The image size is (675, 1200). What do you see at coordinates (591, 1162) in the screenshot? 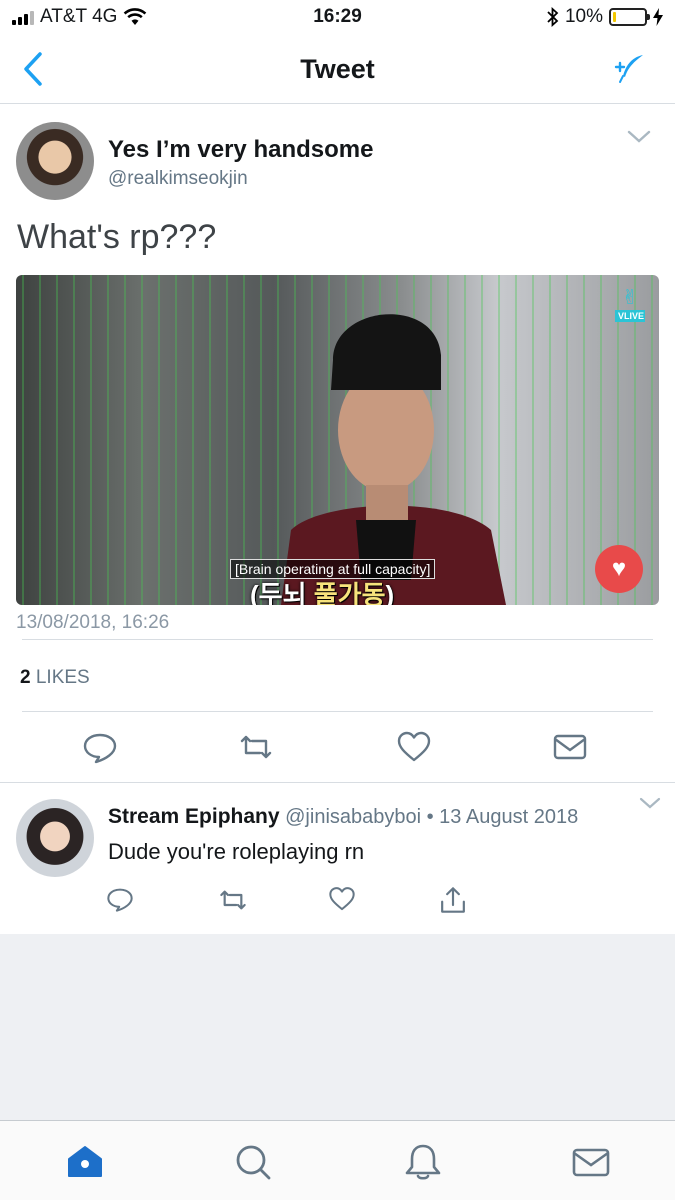
I see `messages-icon` at bounding box center [591, 1162].